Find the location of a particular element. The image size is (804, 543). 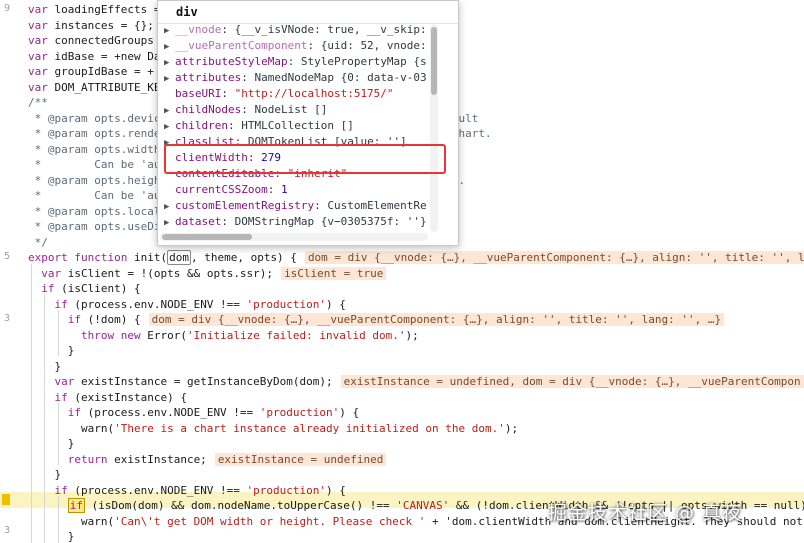

property-value: DOMStringMap {v−0305375f: ''} is located at coordinates (330, 221).